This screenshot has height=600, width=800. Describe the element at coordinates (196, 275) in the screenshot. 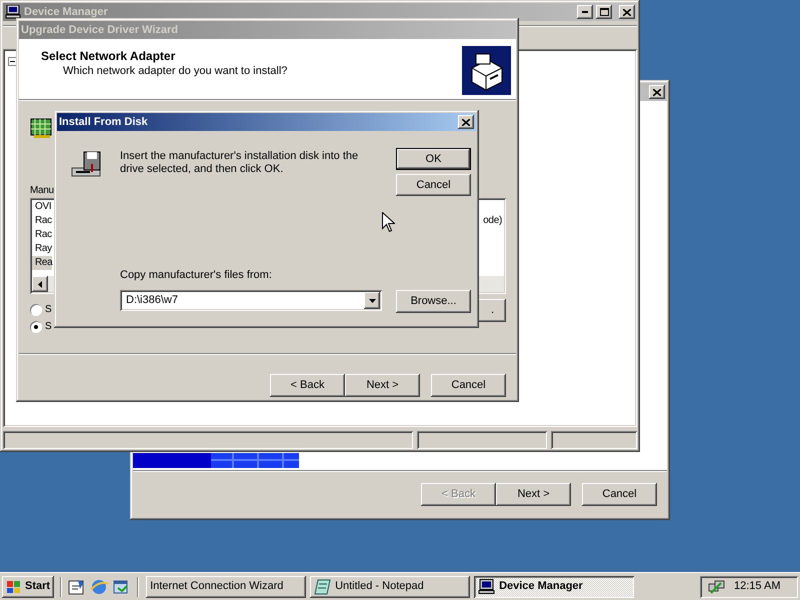

I see `field-label: Copy manufacturer's files from:` at that location.